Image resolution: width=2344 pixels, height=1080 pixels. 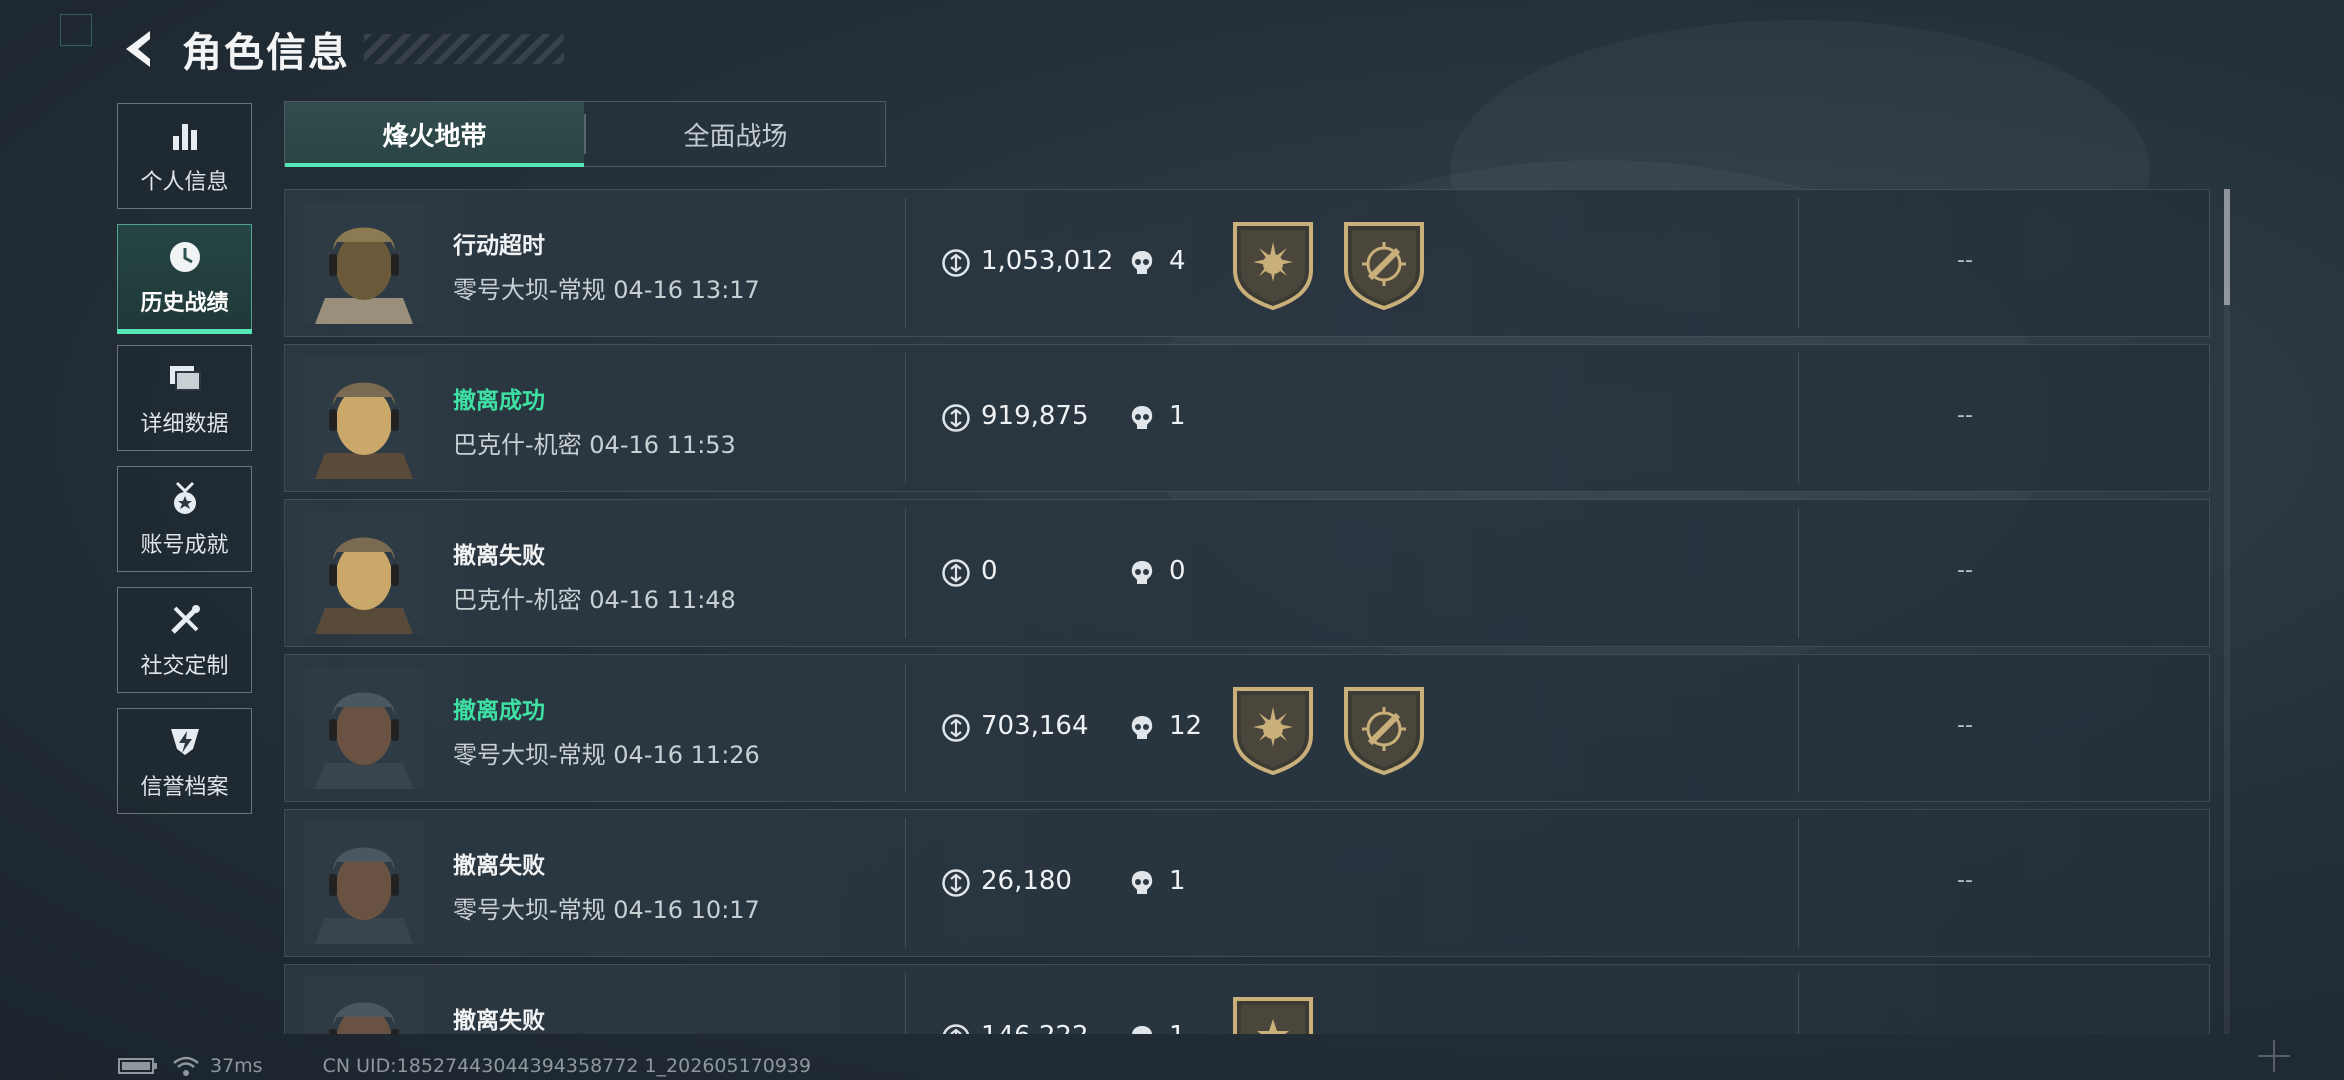 I want to click on battery-icon, so click(x=137, y=1066).